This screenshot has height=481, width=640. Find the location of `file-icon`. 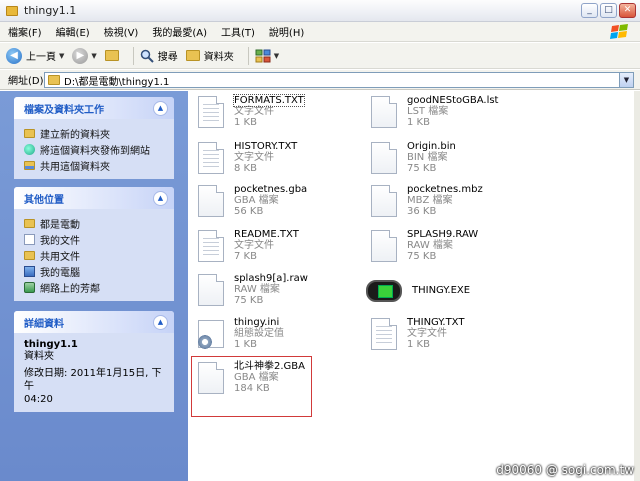

file-icon is located at coordinates (211, 201).